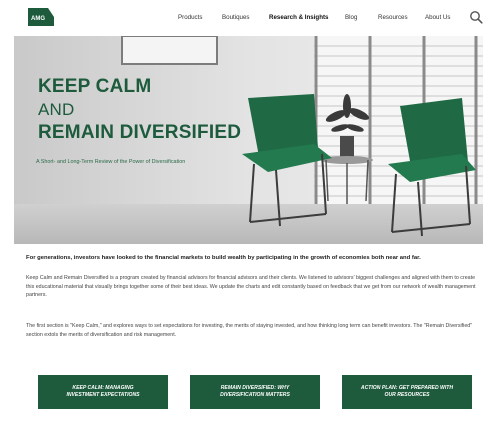 This screenshot has height=442, width=493. I want to click on logo-text: AMG, so click(38, 19).